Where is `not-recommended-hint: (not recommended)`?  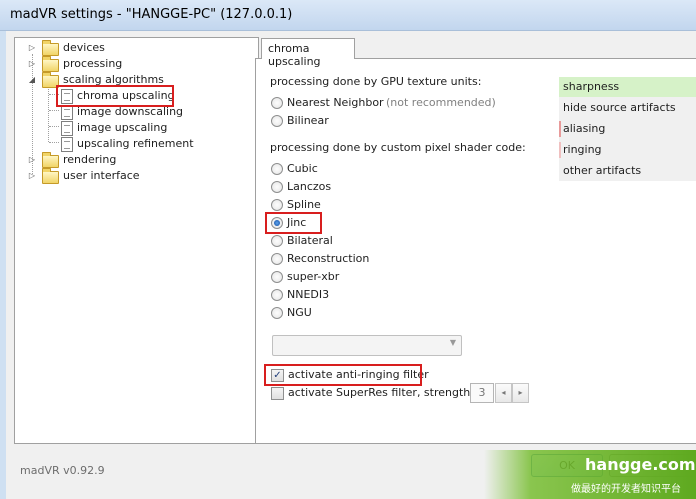 not-recommended-hint: (not recommended) is located at coordinates (441, 102).